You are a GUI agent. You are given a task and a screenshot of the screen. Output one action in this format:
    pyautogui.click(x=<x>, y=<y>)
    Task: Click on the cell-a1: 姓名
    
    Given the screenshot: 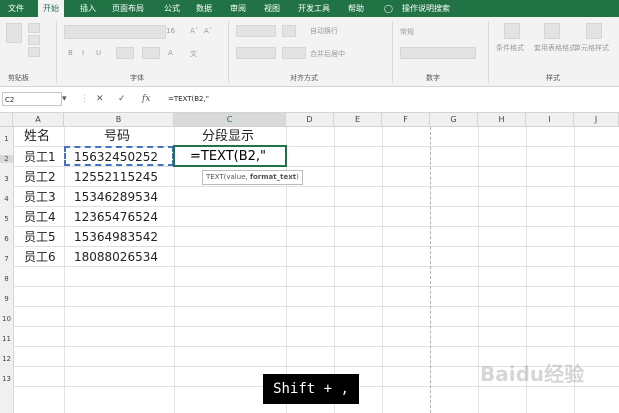 What is the action you would take?
    pyautogui.click(x=37, y=137)
    